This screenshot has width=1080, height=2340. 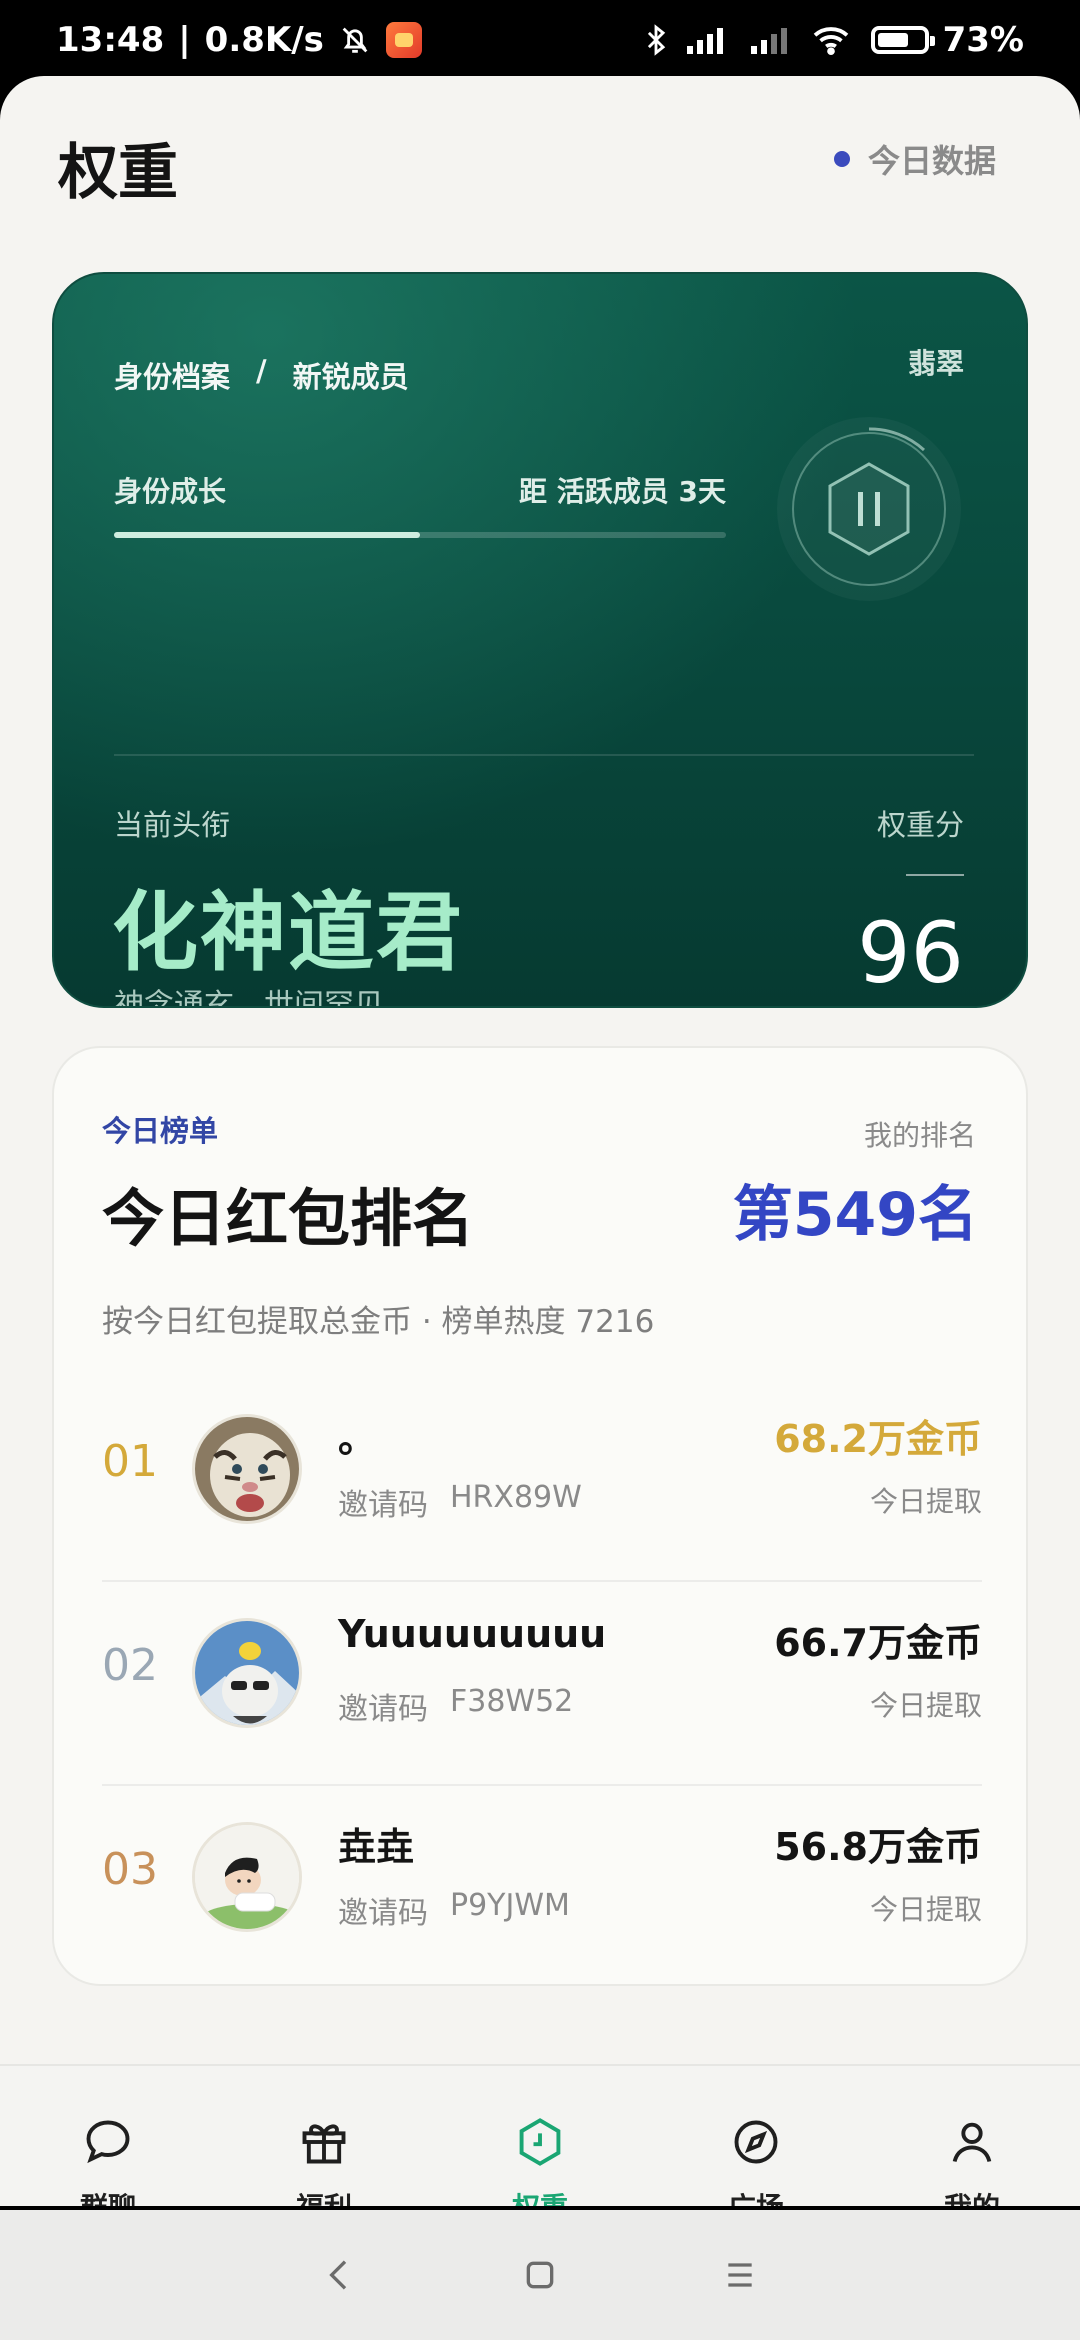 I want to click on ranking-row: 01 。 邀请码 HRX89W 68.2万金币 今日提取, so click(x=542, y=1479).